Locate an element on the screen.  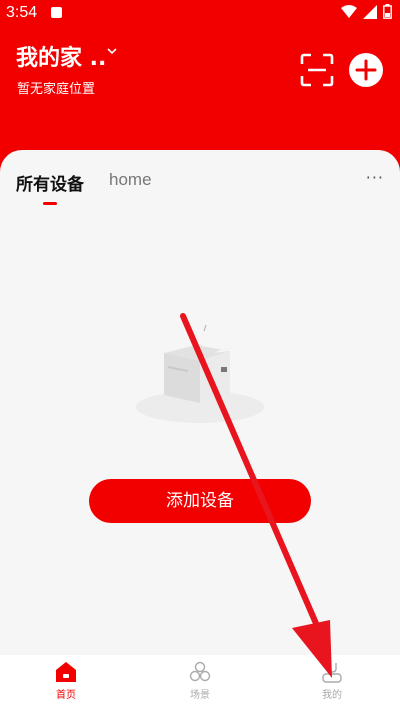
nav-home: 首页 is located at coordinates (66, 681).